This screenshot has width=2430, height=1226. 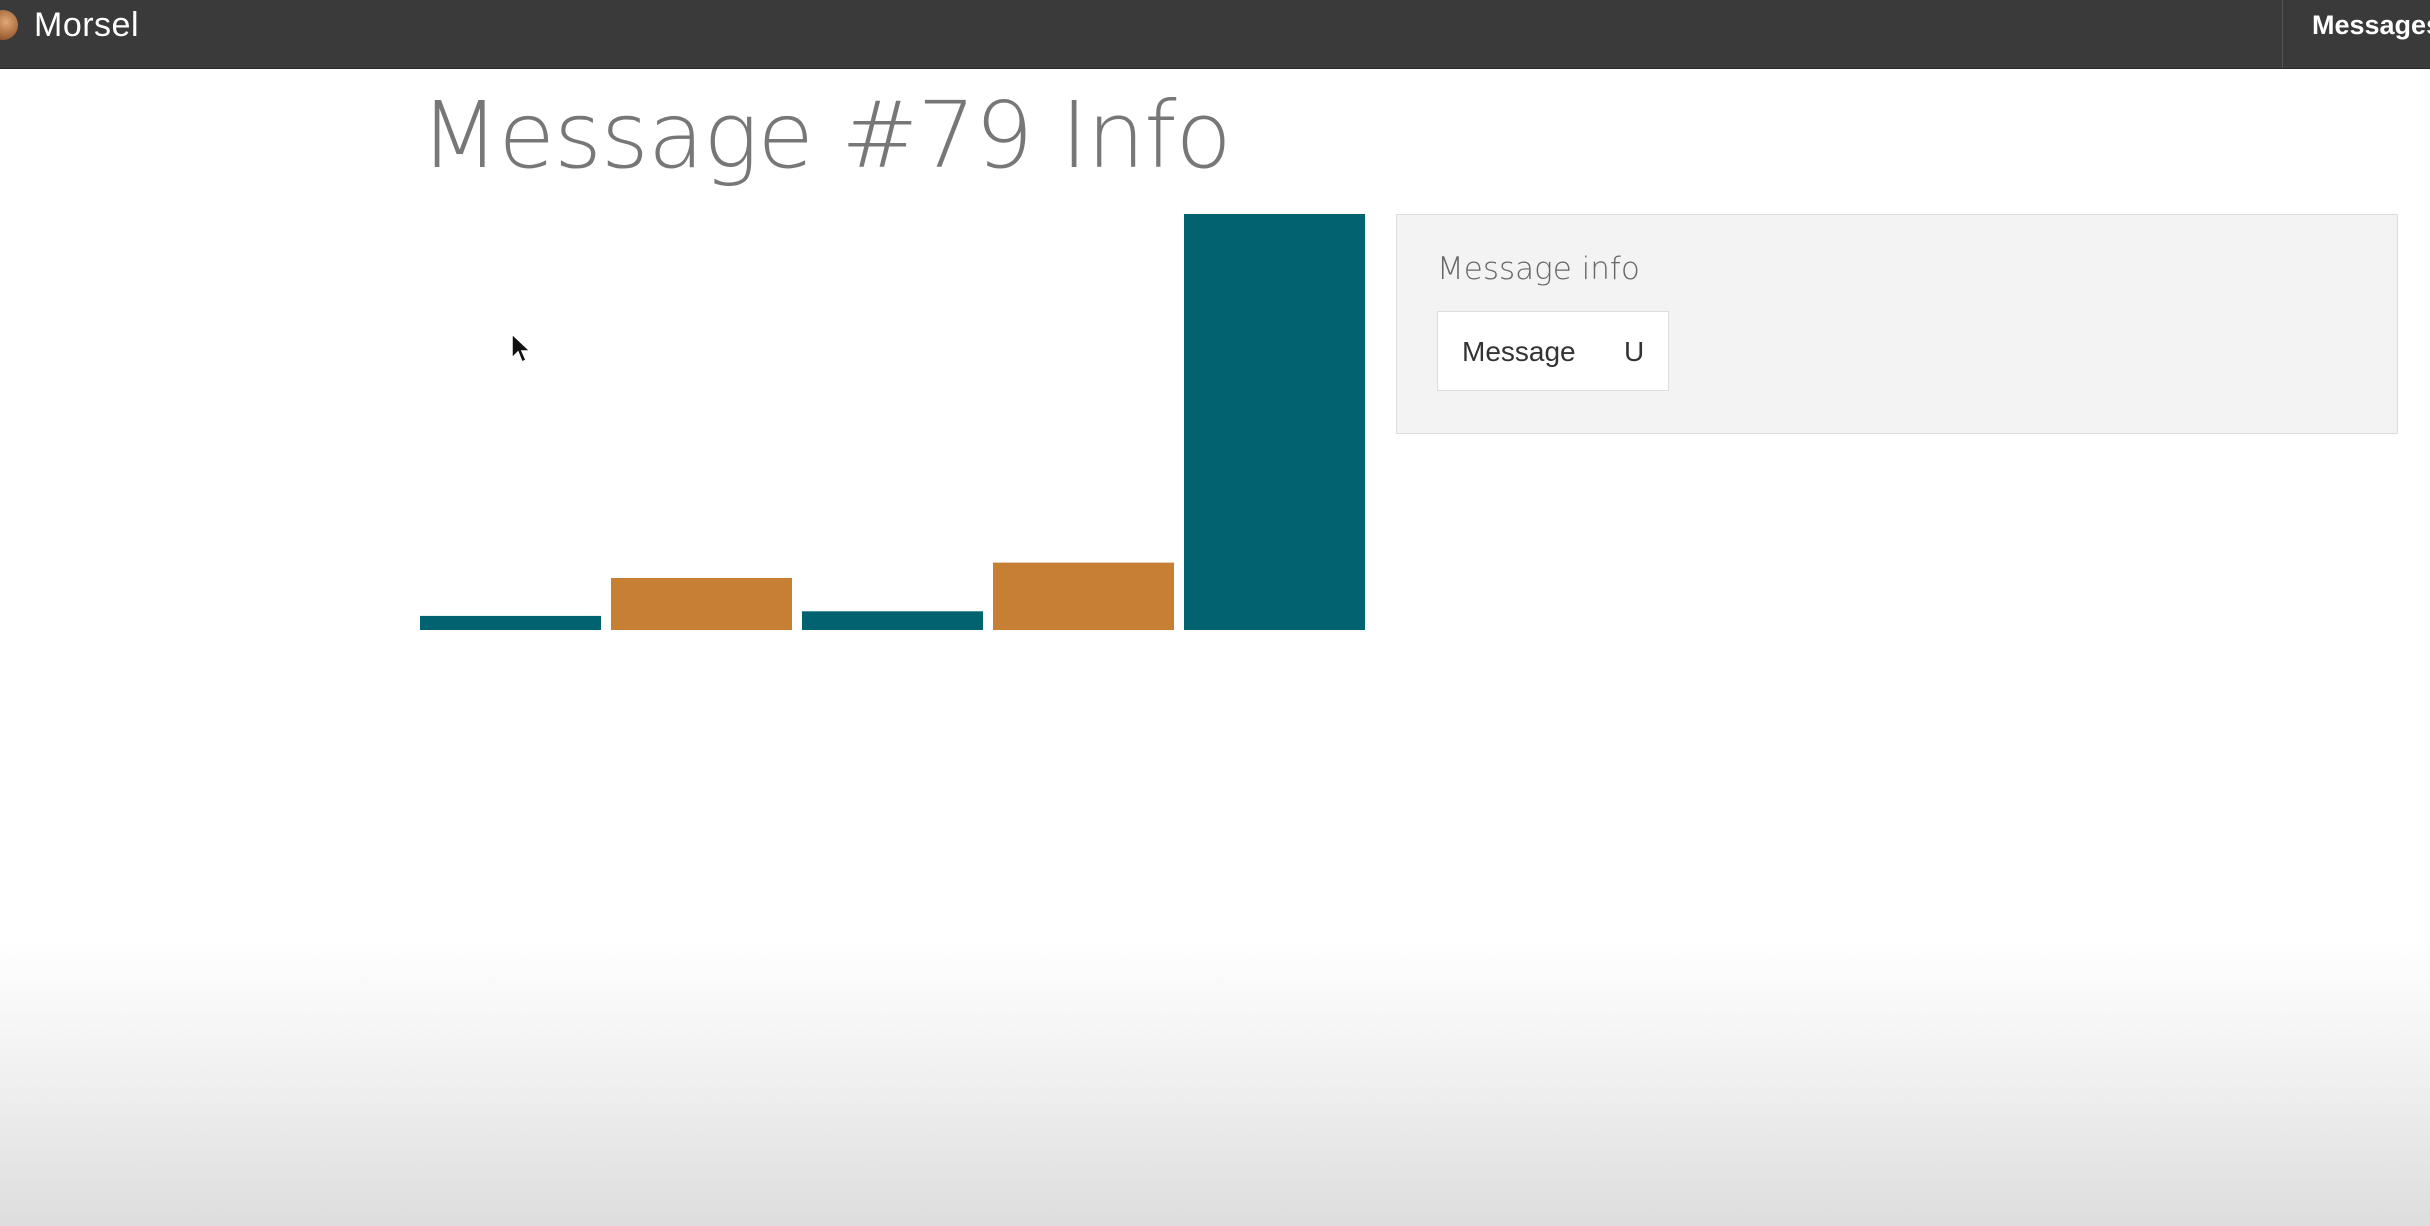 I want to click on tab-u: U, so click(x=1634, y=352).